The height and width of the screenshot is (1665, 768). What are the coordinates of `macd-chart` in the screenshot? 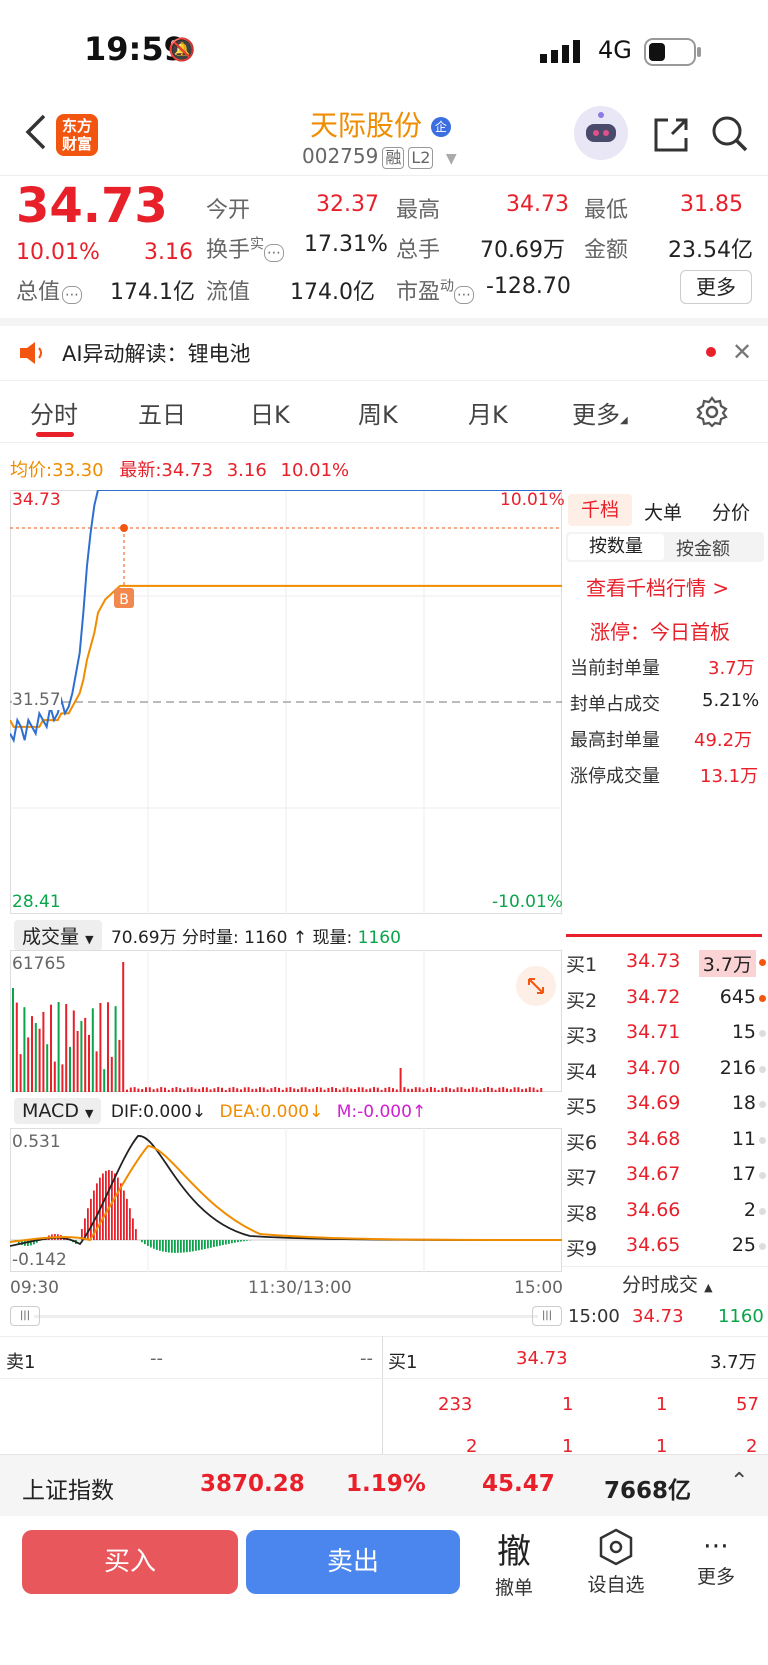 It's located at (286, 1200).